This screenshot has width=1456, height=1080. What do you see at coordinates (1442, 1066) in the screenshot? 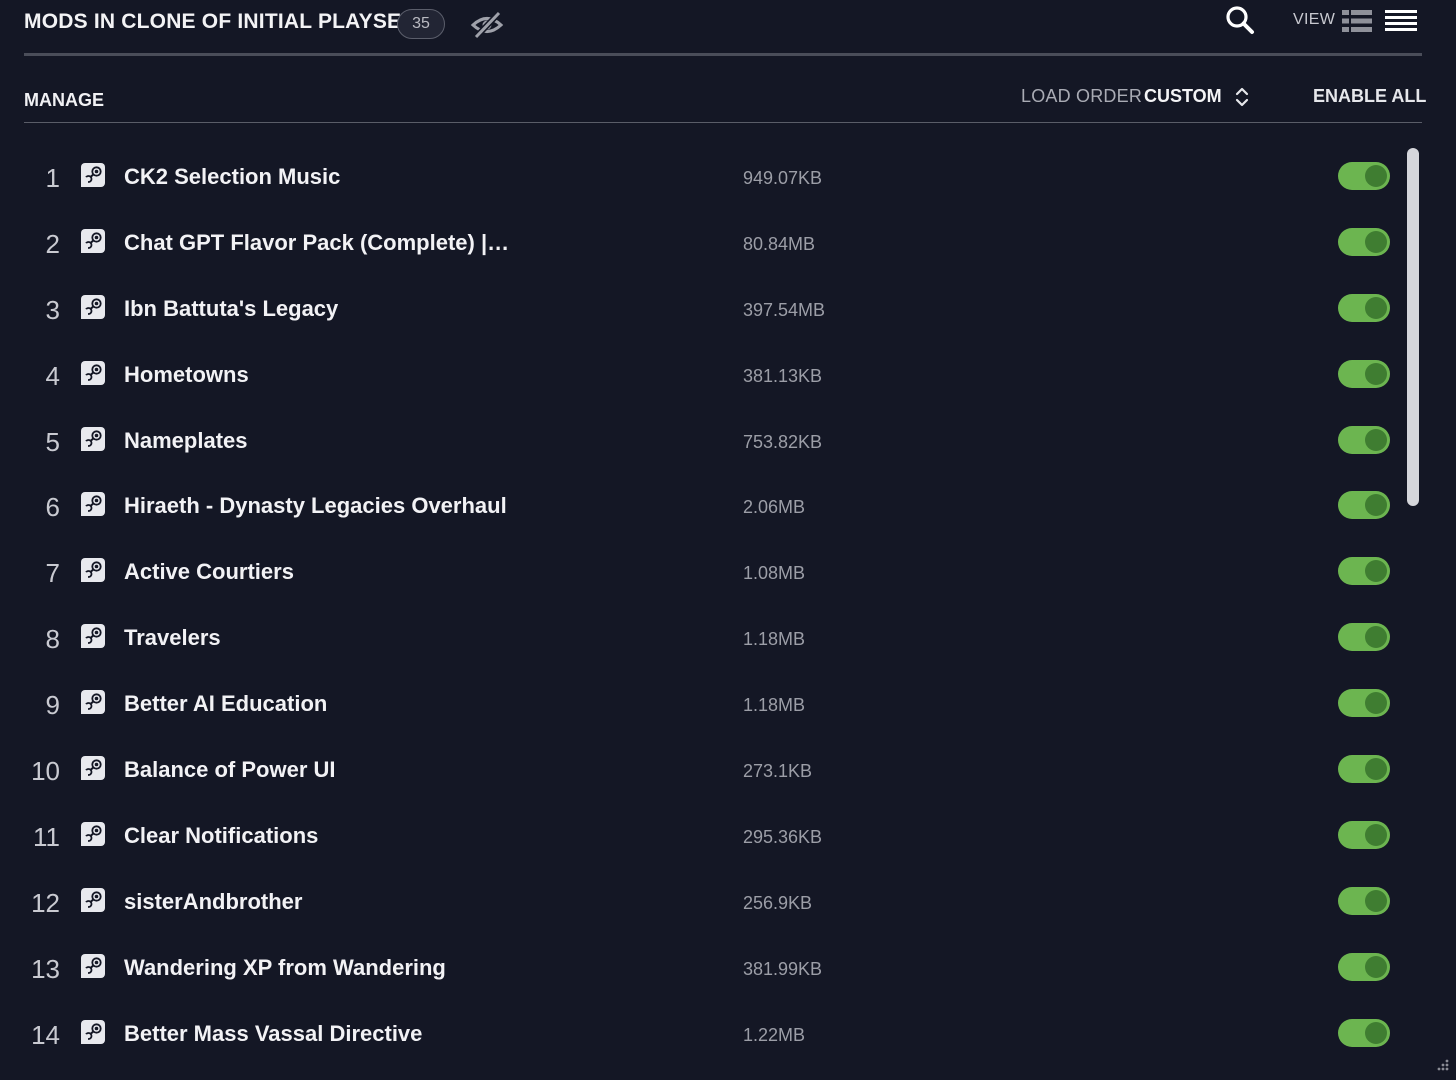
I see `resize-grip-icon` at bounding box center [1442, 1066].